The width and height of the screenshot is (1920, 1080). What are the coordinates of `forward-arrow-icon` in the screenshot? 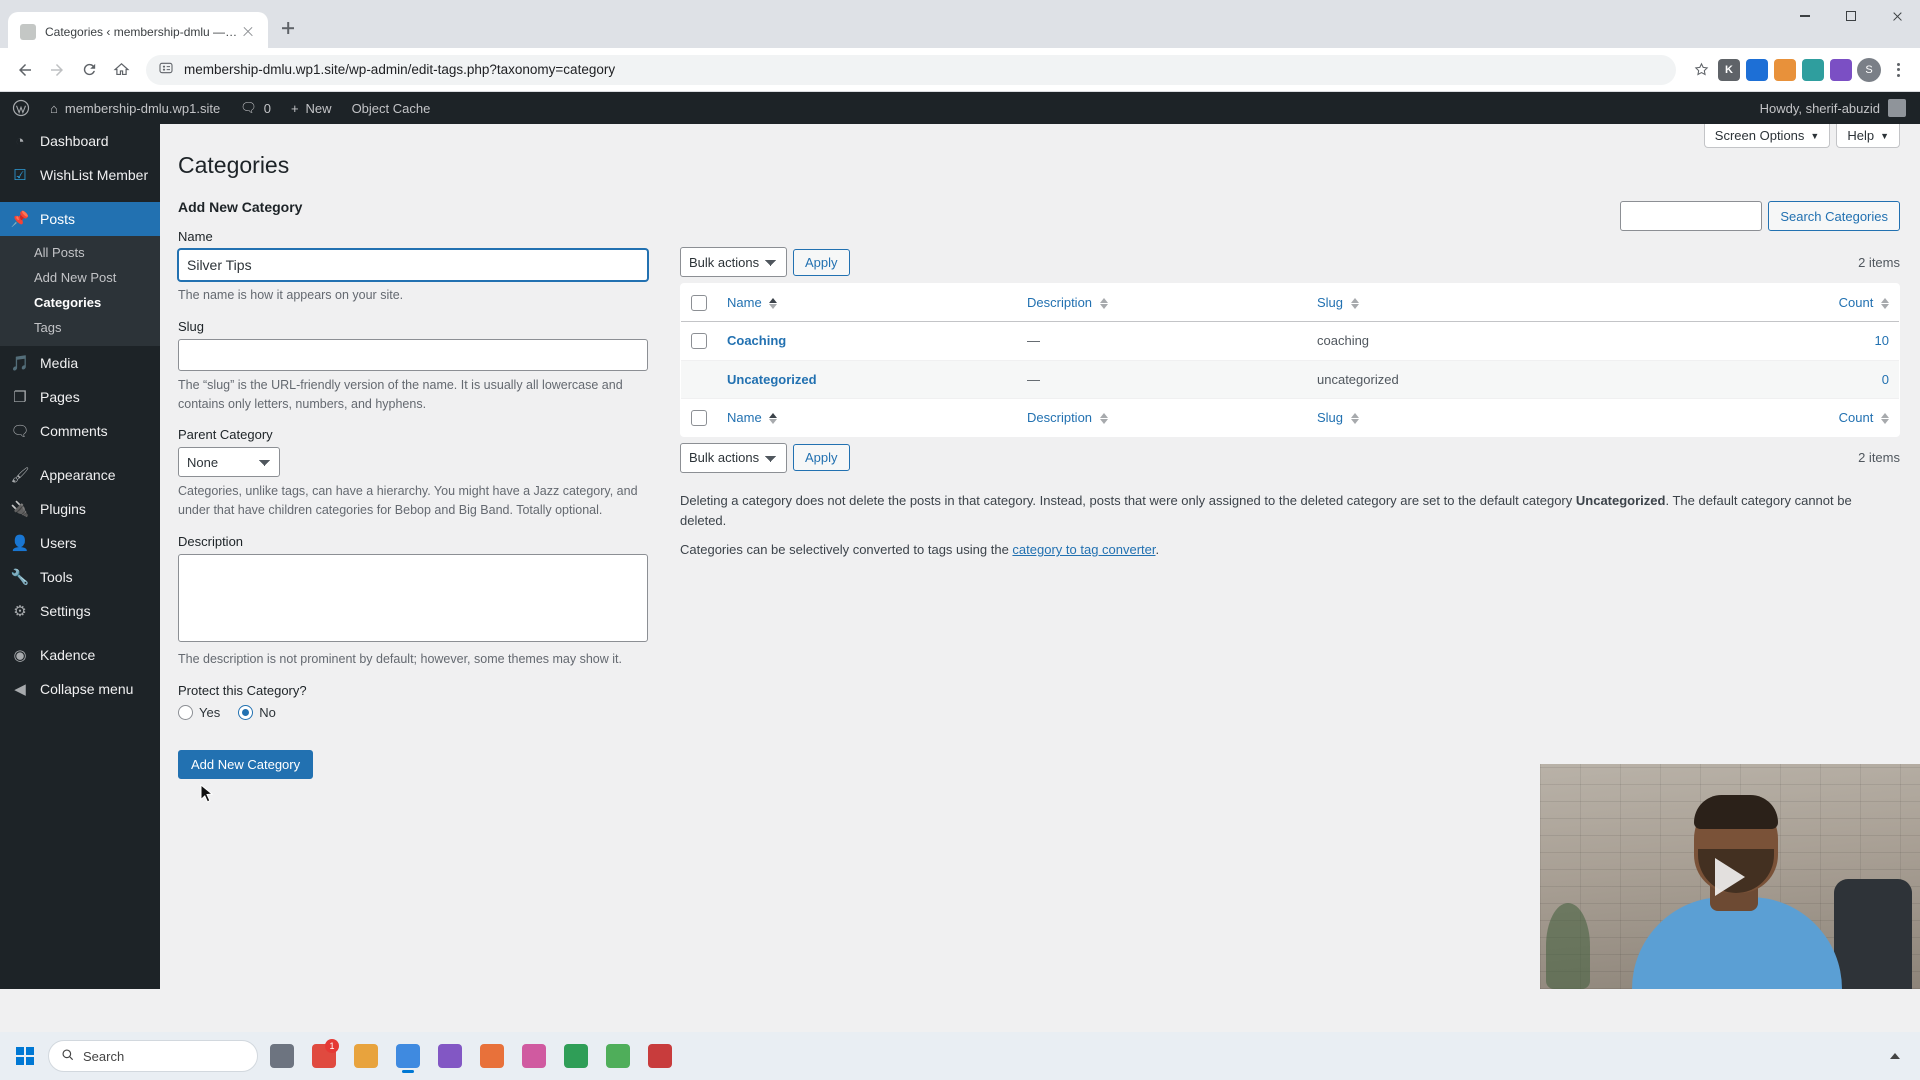 It's located at (57, 70).